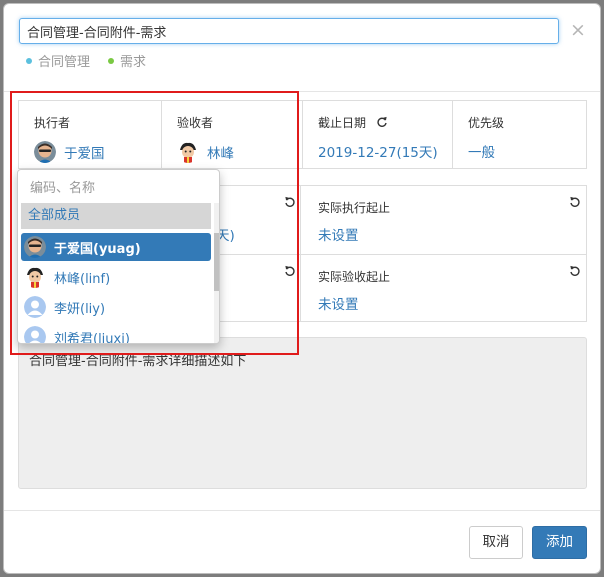 The width and height of the screenshot is (604, 577). I want to click on member-option: 李妍(liy), so click(116, 307).